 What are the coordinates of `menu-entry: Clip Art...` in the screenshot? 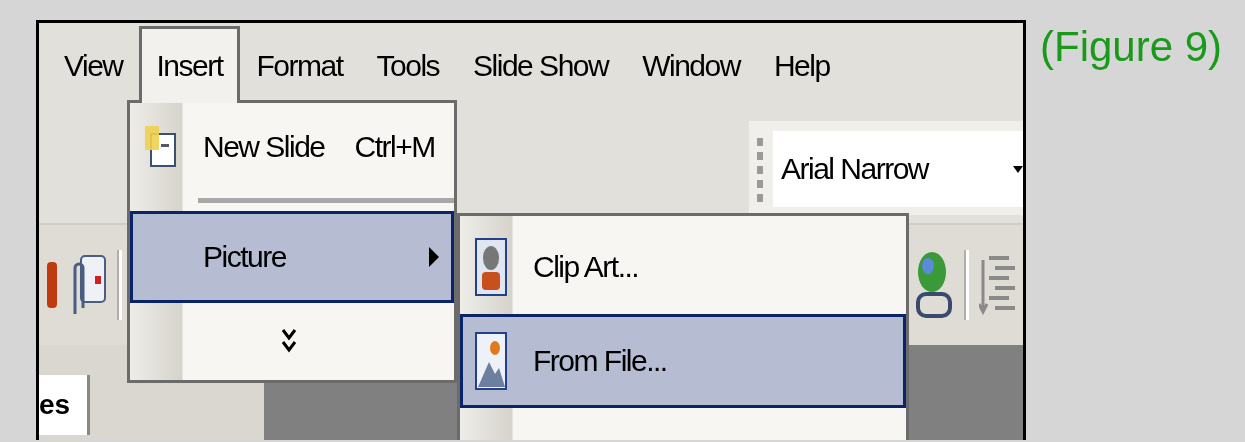 It's located at (683, 267).